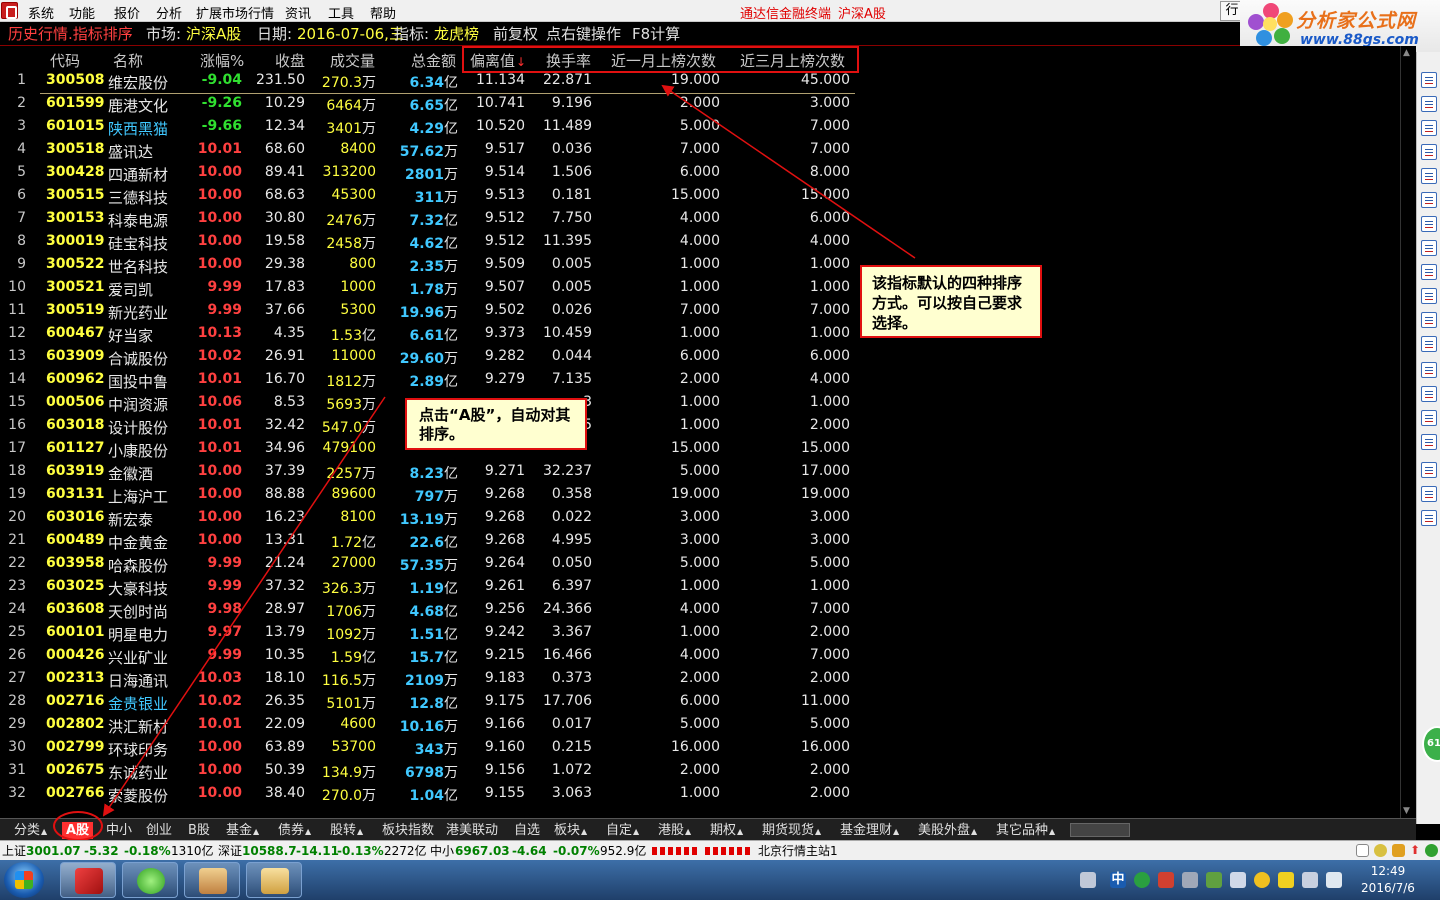 This screenshot has height=900, width=1440. I want to click on header-change: 涨幅%, so click(222, 60).